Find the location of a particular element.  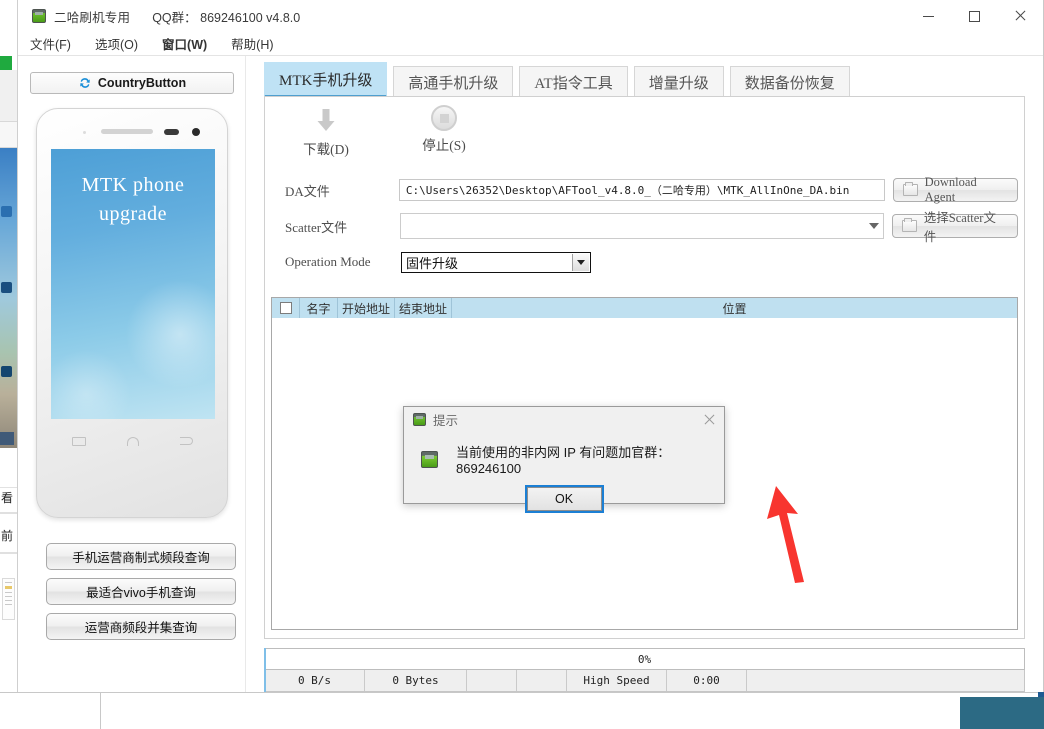

phone-screen: MTK phone upgrade is located at coordinates (133, 284).